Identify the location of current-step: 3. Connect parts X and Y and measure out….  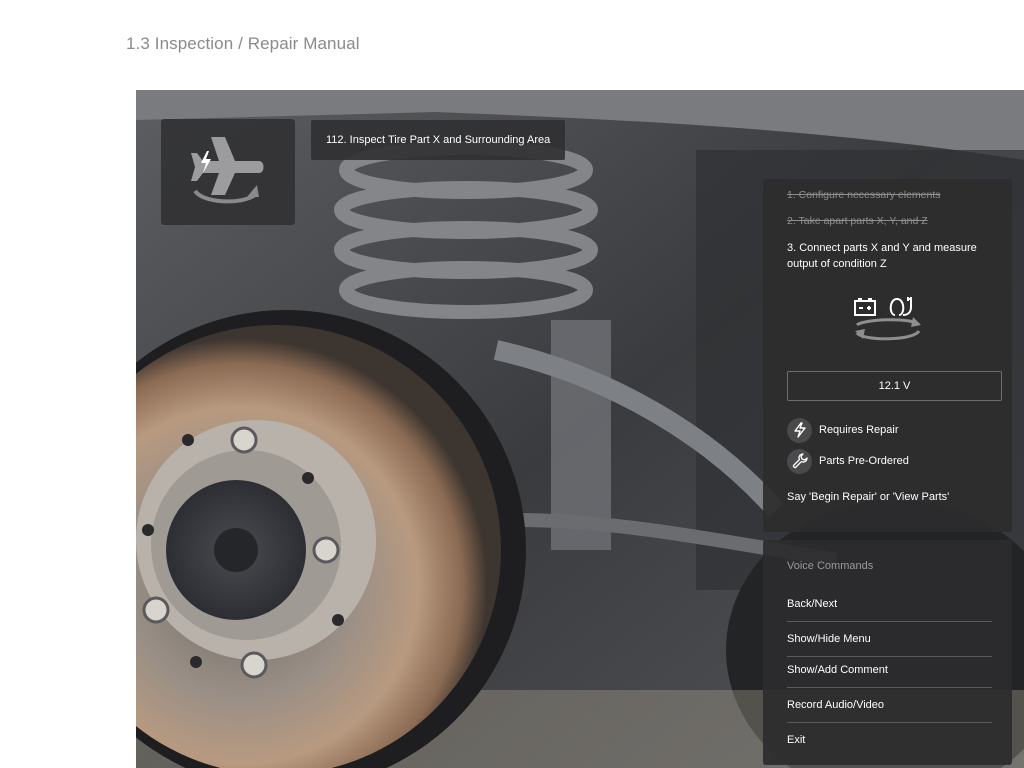
(882, 256).